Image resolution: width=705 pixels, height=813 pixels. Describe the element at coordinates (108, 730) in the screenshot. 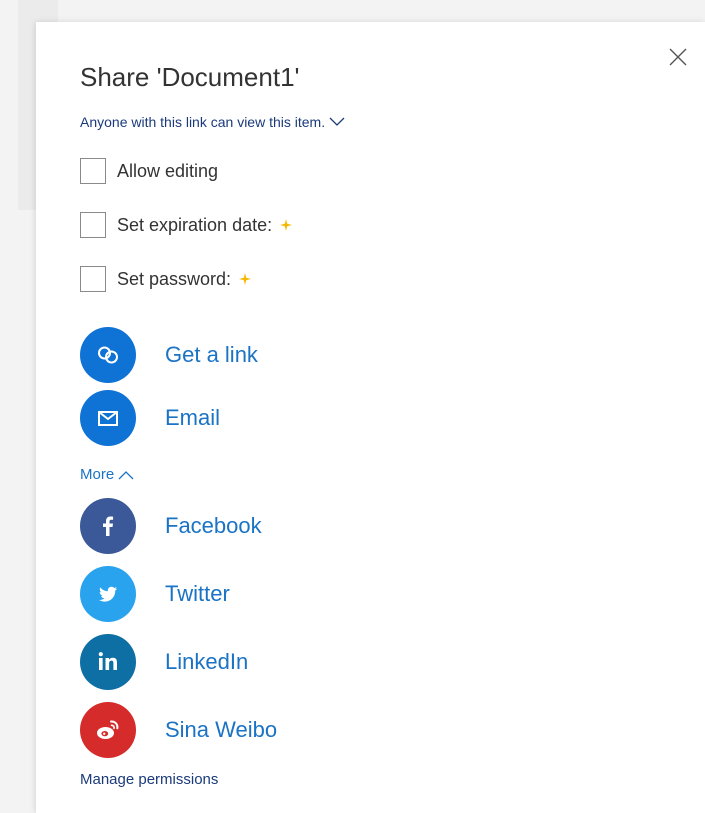

I see `weibo-icon` at that location.